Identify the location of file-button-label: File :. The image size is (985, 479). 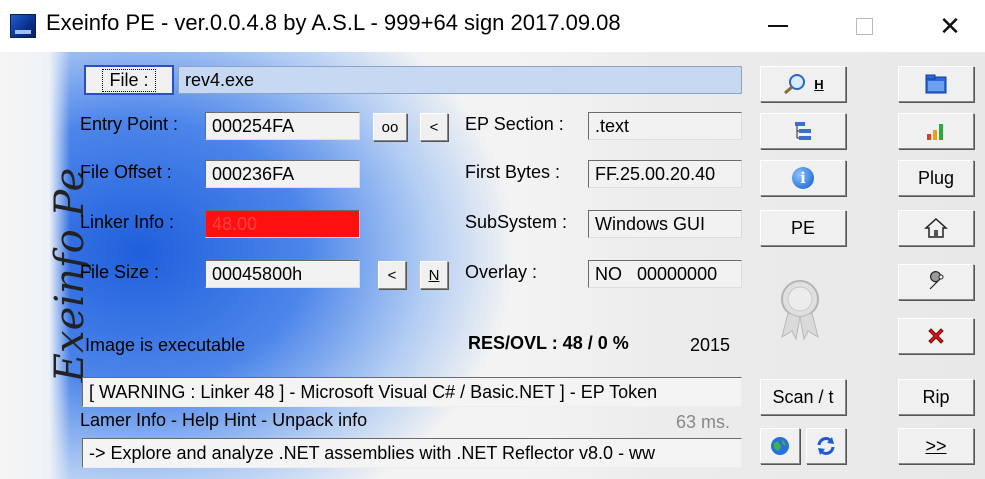
(129, 80).